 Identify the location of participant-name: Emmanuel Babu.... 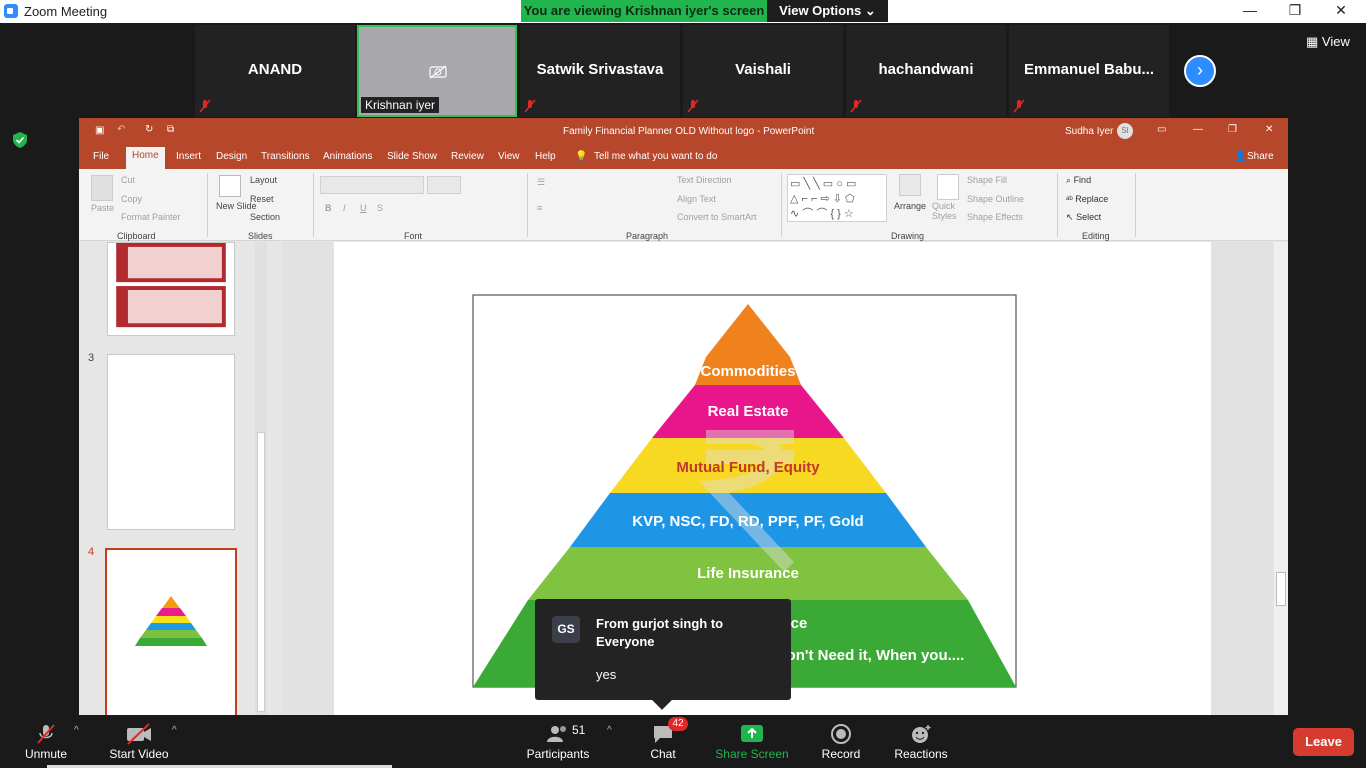
(1089, 69).